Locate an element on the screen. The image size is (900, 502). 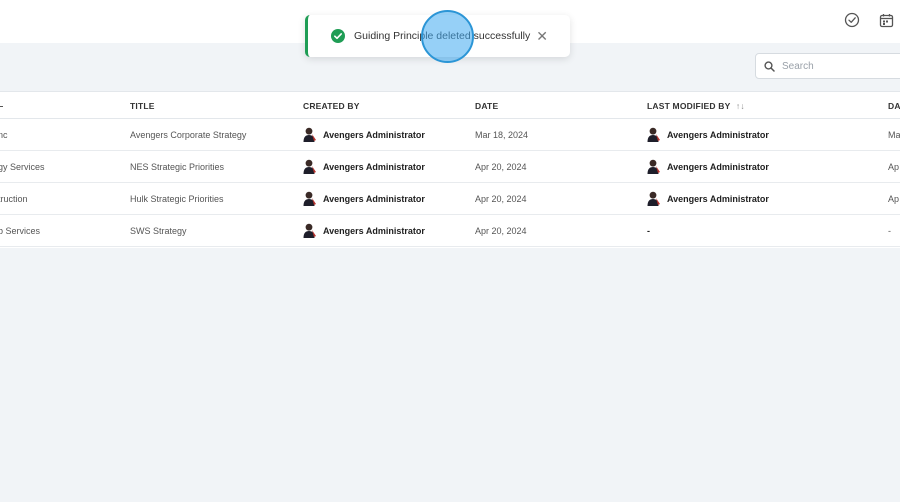
search-icon is located at coordinates (769, 66).